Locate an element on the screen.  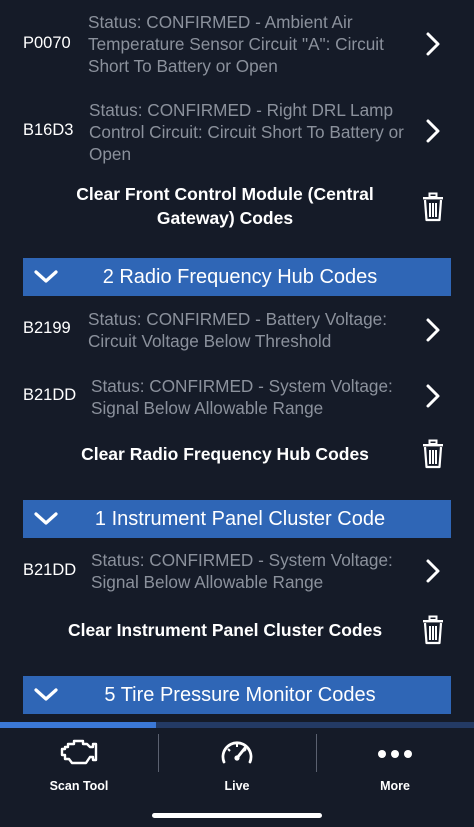
clear-instrument-panel-cluster-row: Clear Instrument Panel Cluster Codes is located at coordinates (237, 630).